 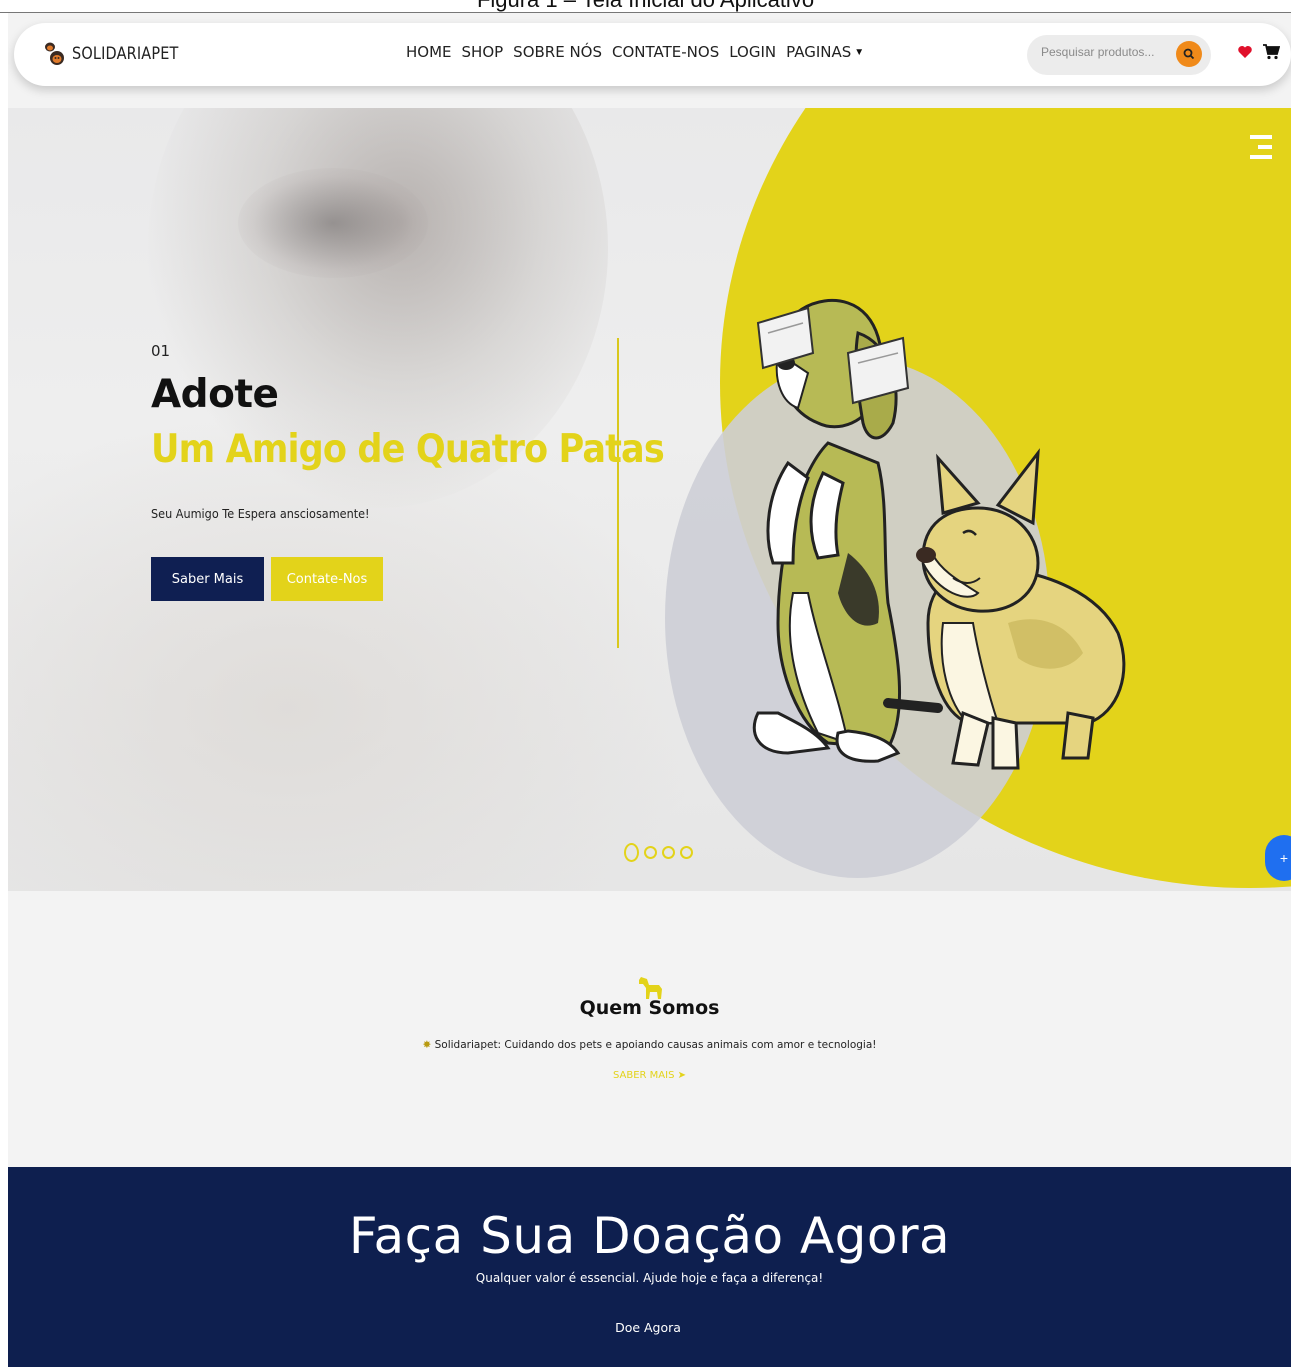 I want to click on menu-login: LOGIN, so click(x=752, y=52).